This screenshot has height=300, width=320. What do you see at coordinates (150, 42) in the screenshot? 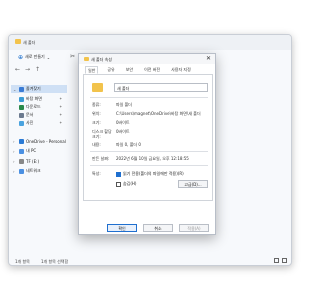
I see `explorer-titlebar: 새 폴더` at bounding box center [150, 42].